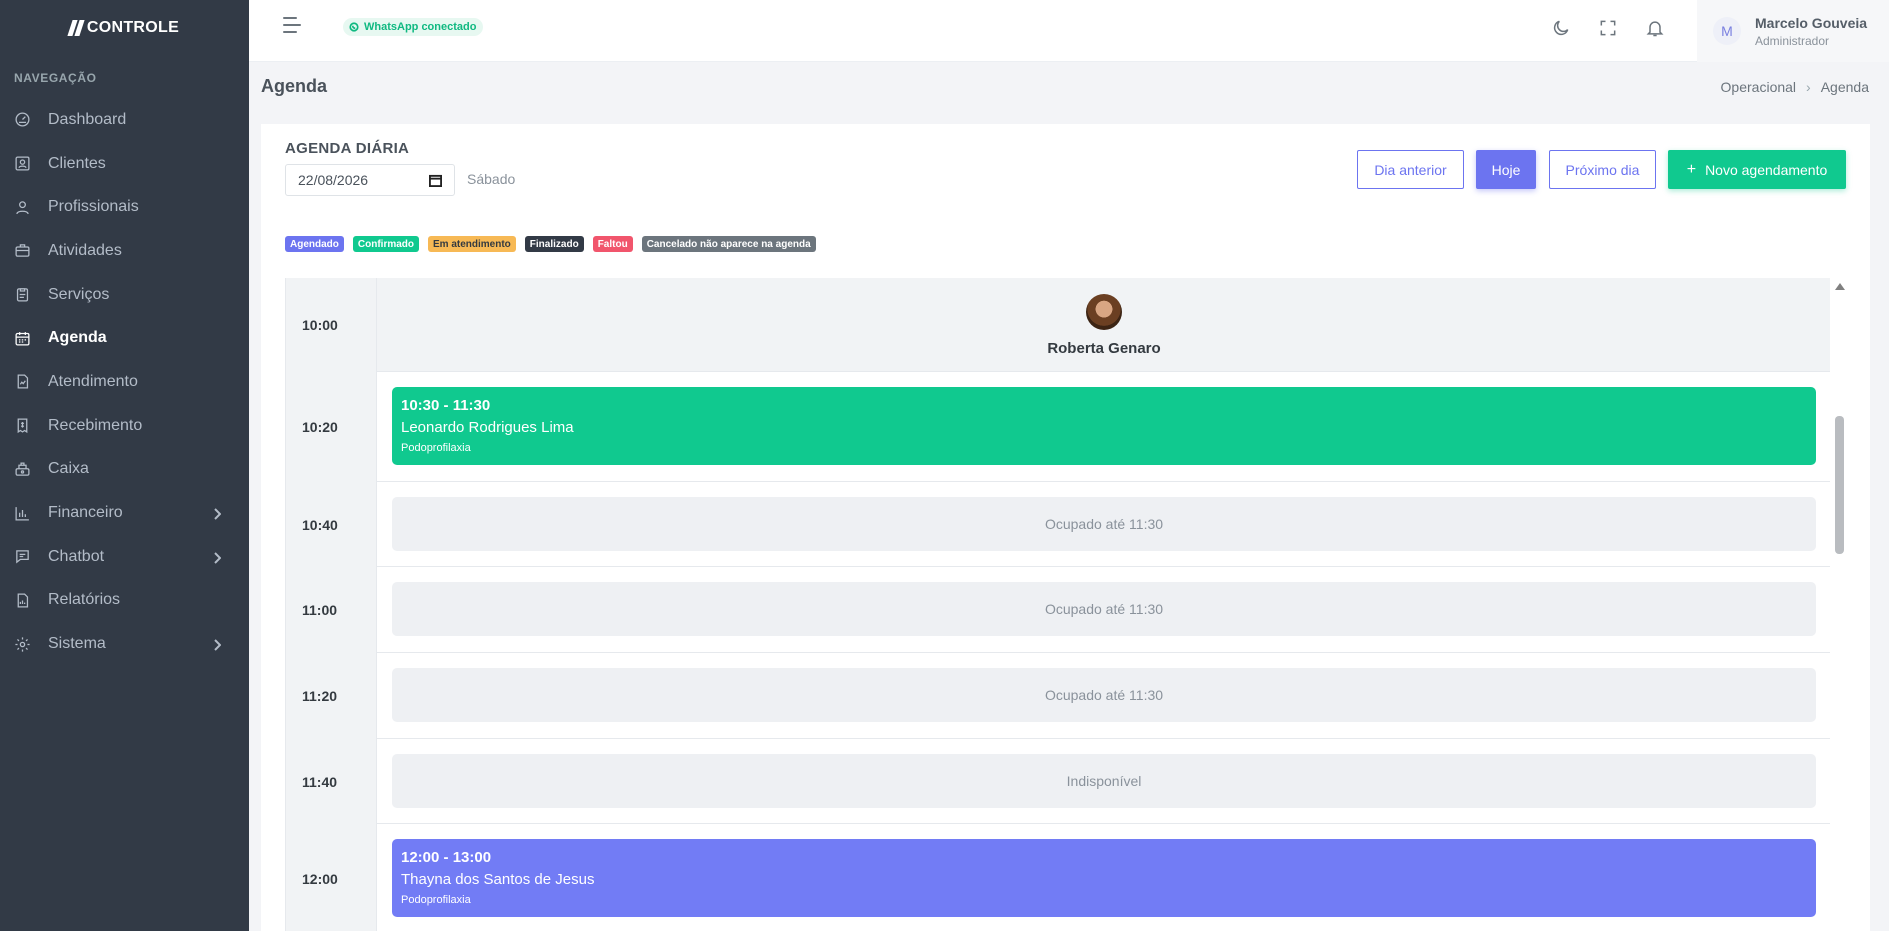 This screenshot has width=1889, height=931. Describe the element at coordinates (124, 513) in the screenshot. I see `sidebar-item-financeiro: Financeiro` at that location.